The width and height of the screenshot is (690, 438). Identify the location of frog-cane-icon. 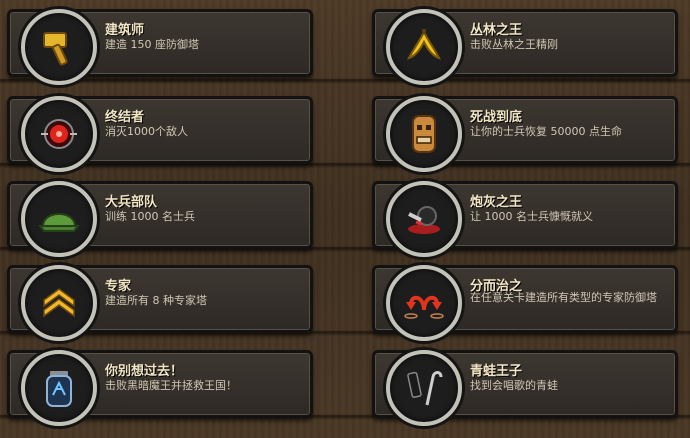
(425, 388).